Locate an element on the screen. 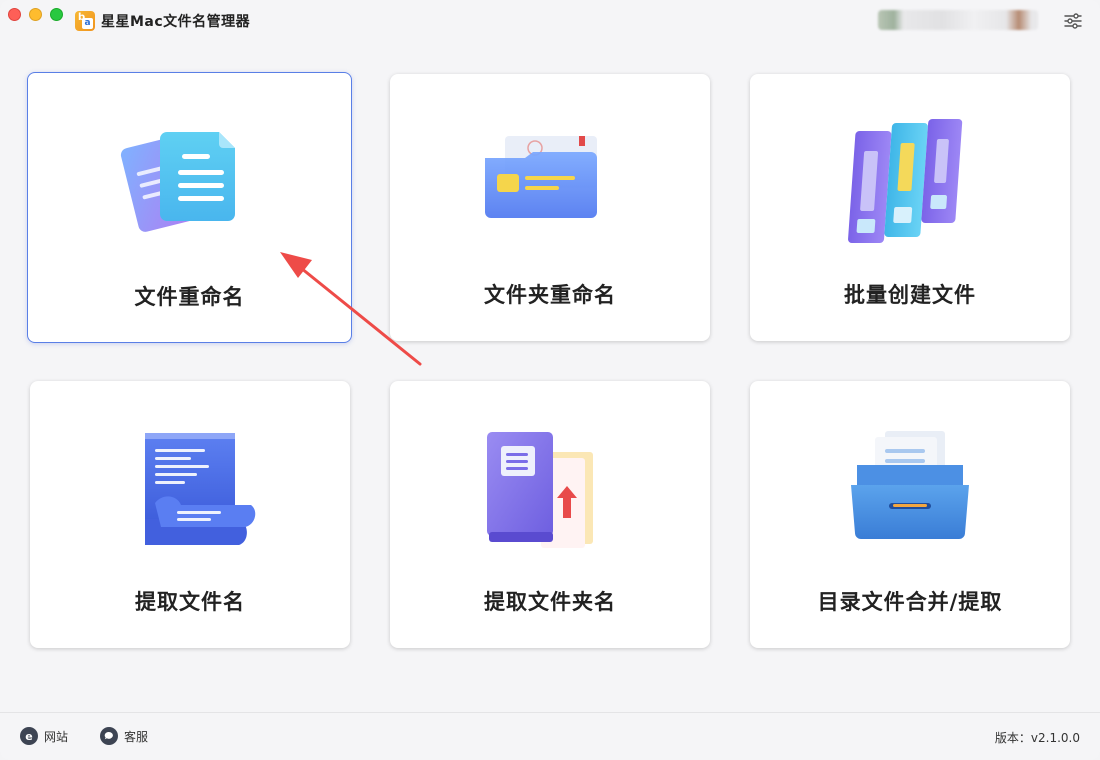  logo-sub-glyph: a is located at coordinates (87, 23).